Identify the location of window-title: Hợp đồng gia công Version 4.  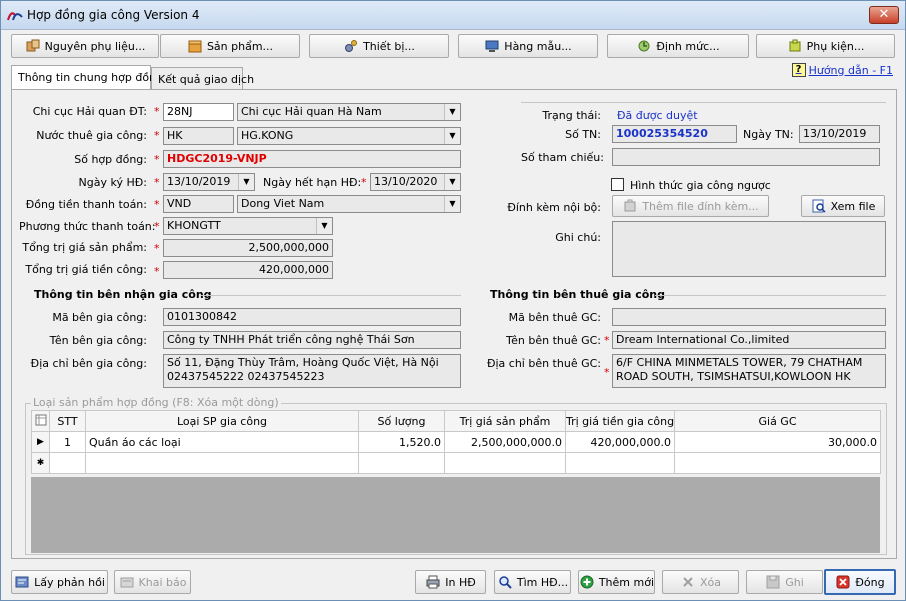
(113, 15).